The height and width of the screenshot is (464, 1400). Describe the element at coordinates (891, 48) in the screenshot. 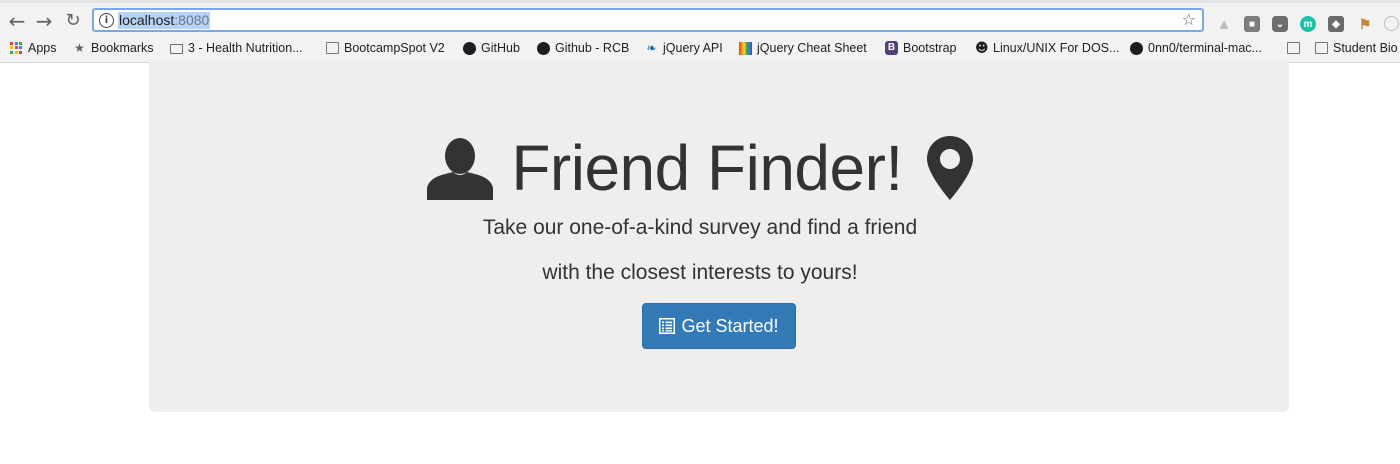

I see `bootstrap-icon: B` at that location.